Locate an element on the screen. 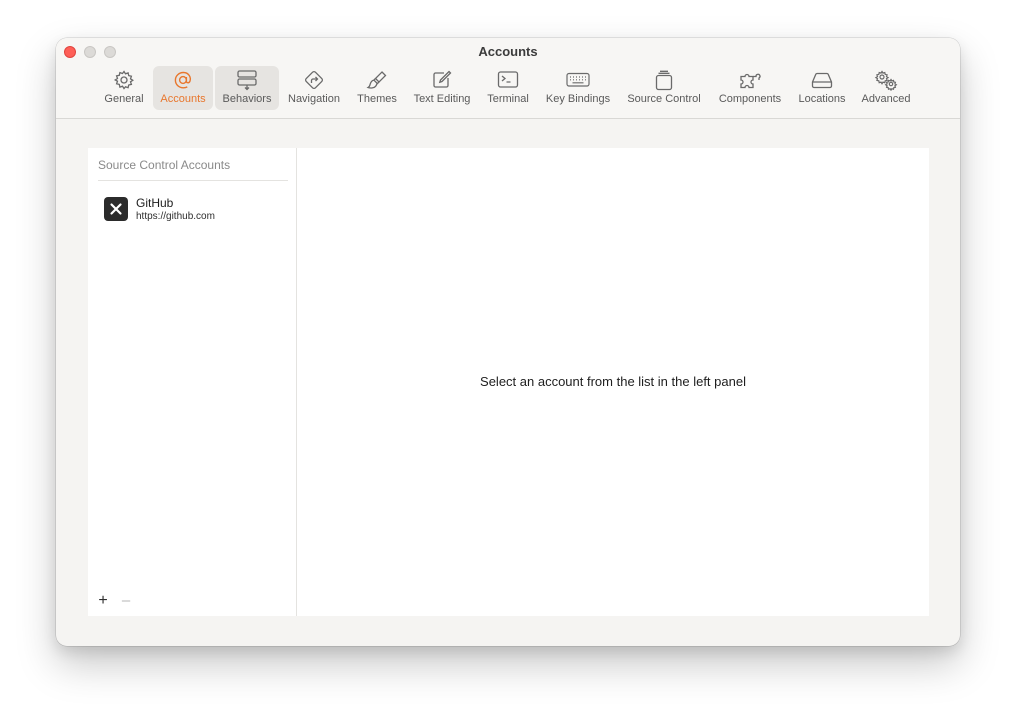 This screenshot has width=1016, height=720. terminal-icon is located at coordinates (508, 80).